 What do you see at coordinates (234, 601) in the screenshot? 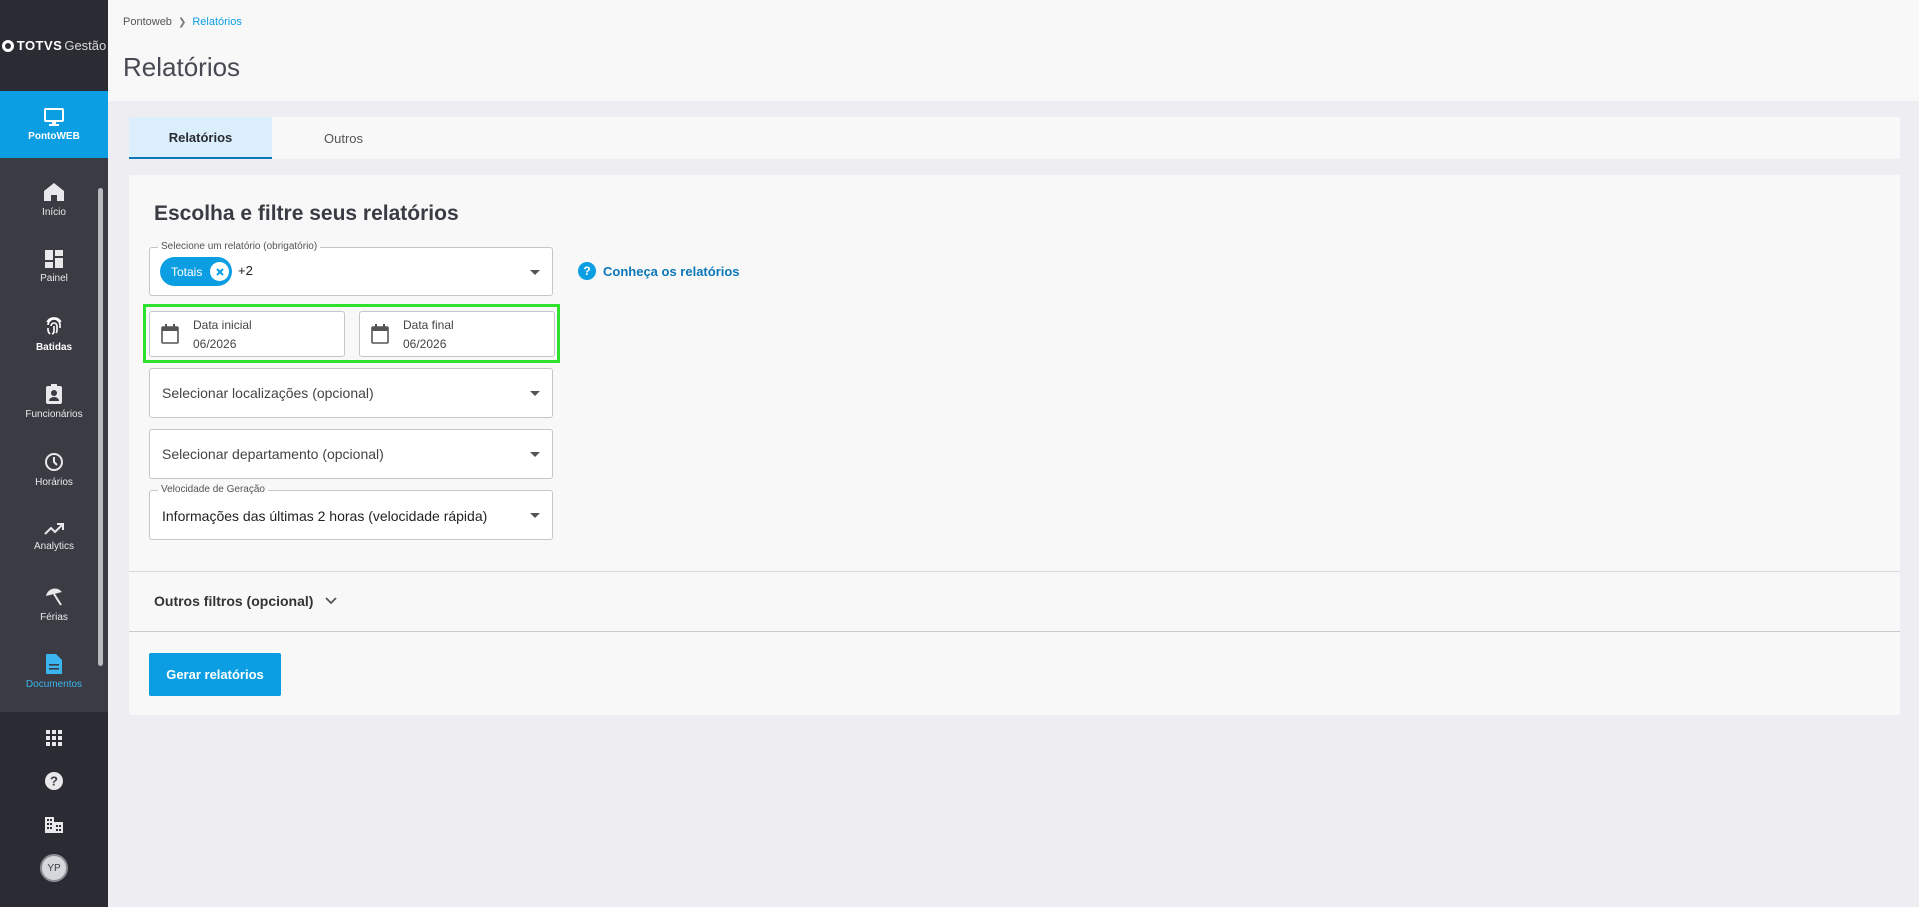
I see `other-filters-label: Outros filtros (opcional)` at bounding box center [234, 601].